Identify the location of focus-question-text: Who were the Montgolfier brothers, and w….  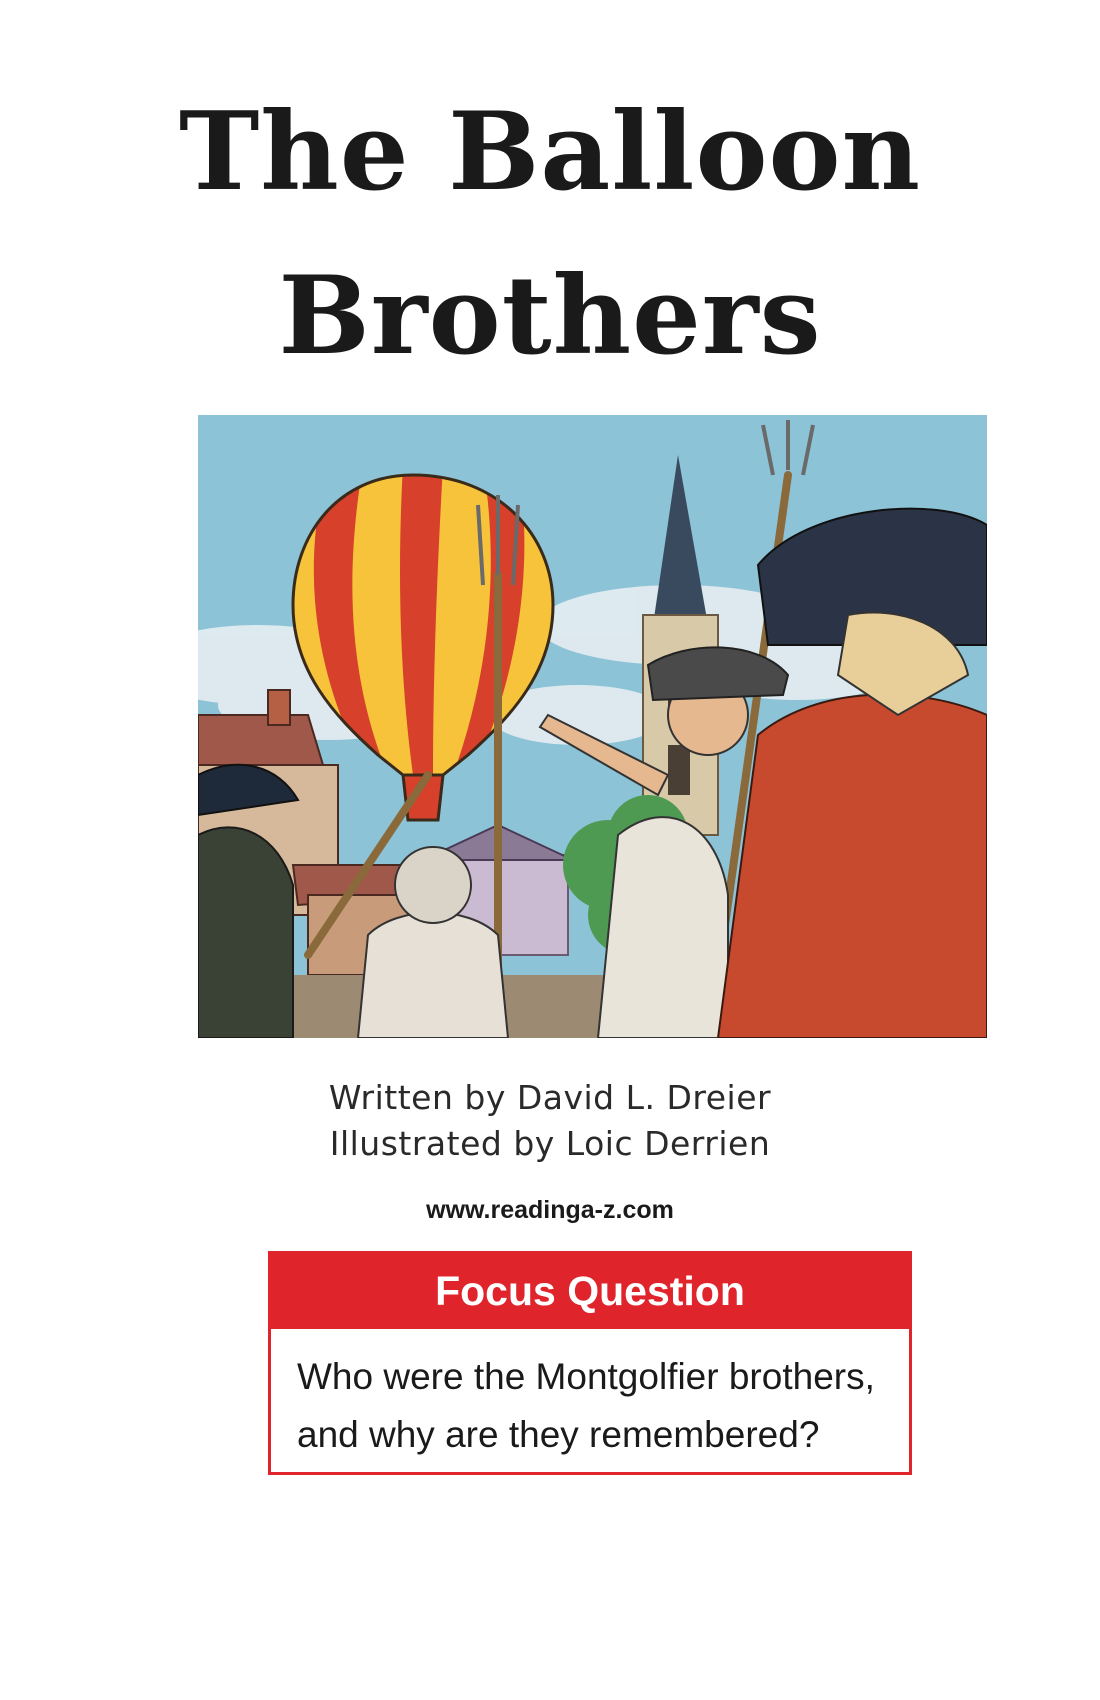
(586, 1405).